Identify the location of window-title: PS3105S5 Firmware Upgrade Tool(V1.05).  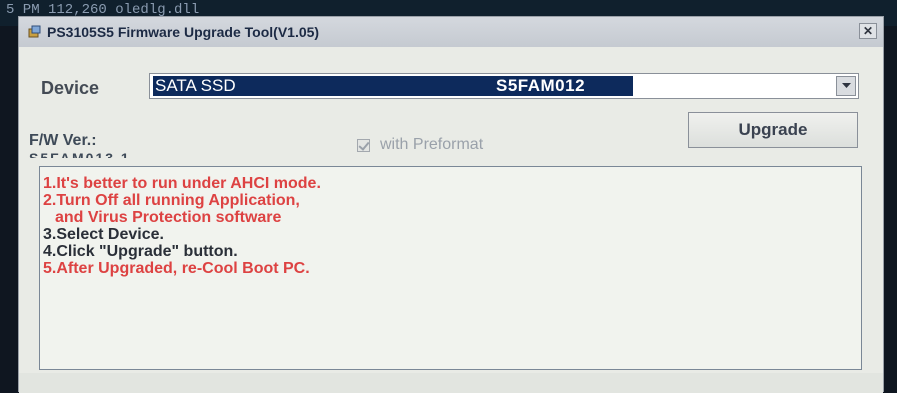
(183, 32).